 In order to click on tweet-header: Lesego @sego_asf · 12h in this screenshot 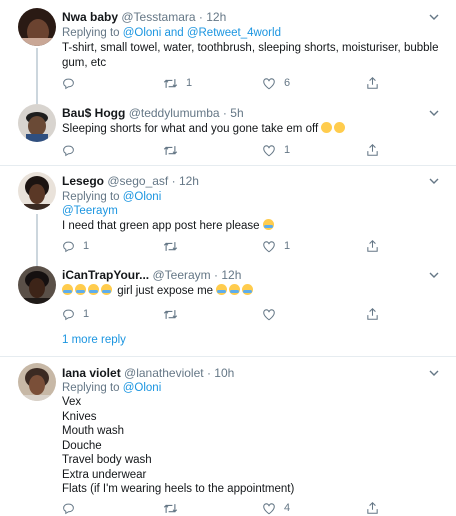, I will do `click(130, 181)`.